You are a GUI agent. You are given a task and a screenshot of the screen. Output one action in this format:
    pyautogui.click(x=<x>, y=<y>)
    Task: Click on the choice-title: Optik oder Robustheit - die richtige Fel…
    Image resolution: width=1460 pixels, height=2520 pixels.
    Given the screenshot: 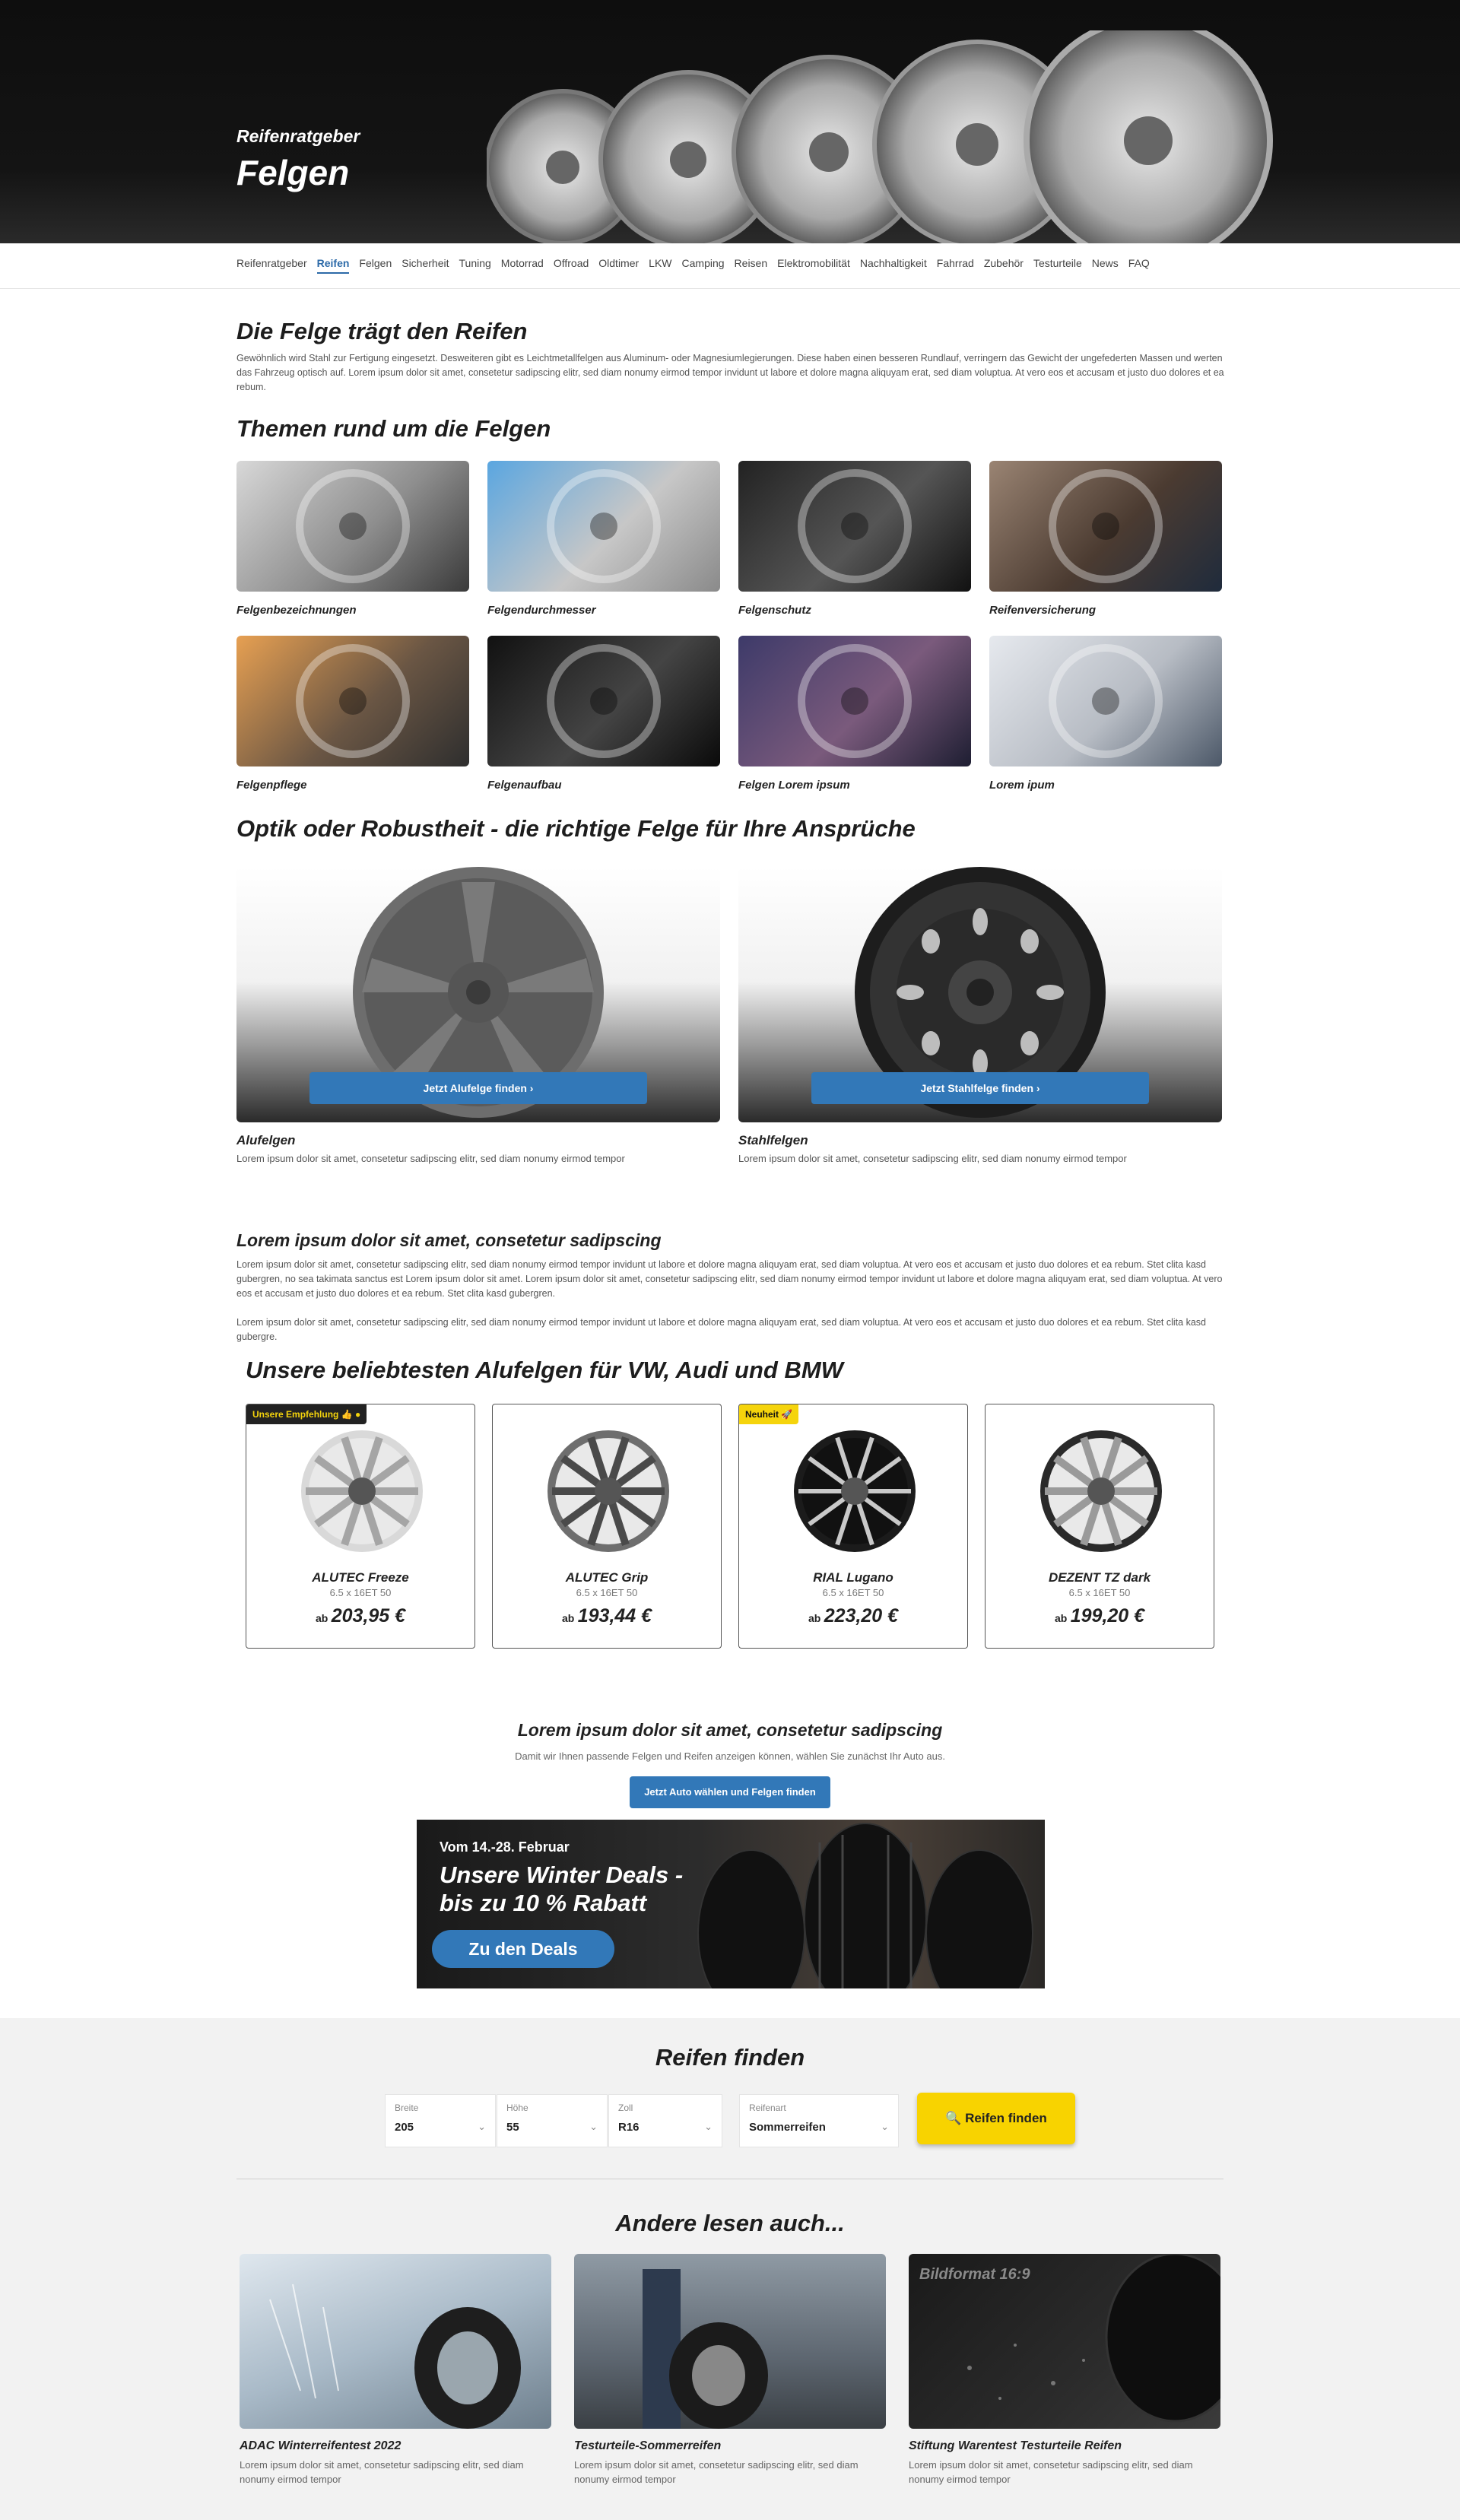 What is the action you would take?
    pyautogui.click(x=576, y=829)
    